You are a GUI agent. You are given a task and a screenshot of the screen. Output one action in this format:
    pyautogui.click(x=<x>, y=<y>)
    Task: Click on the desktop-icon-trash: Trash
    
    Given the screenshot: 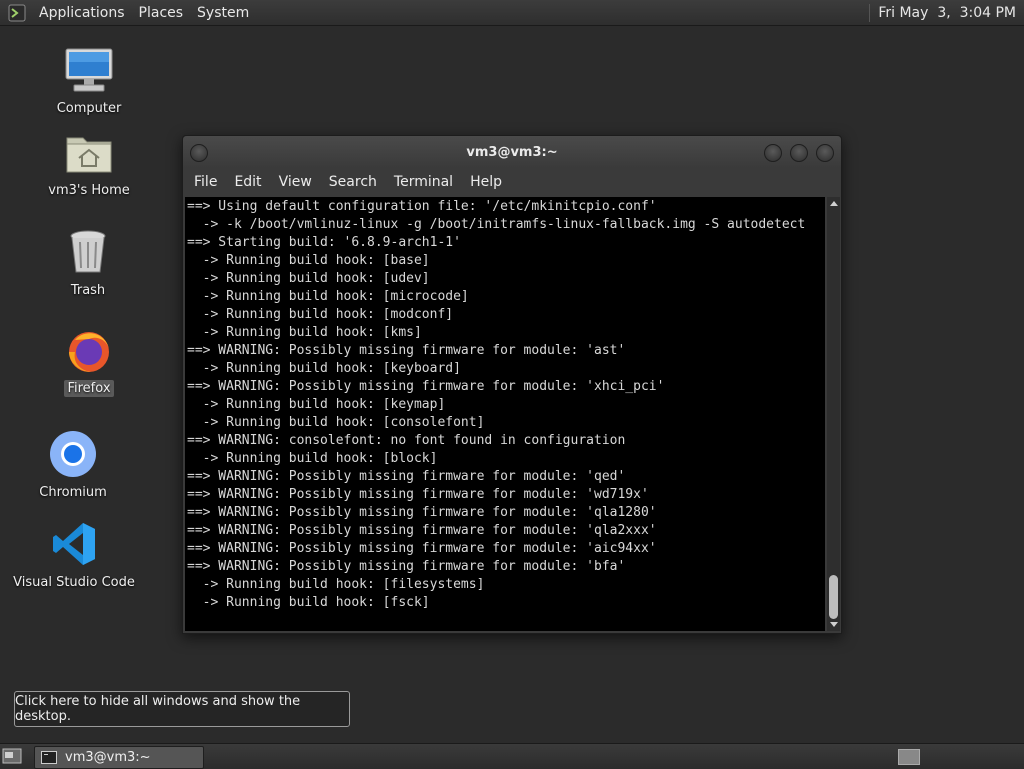 What is the action you would take?
    pyautogui.click(x=88, y=262)
    